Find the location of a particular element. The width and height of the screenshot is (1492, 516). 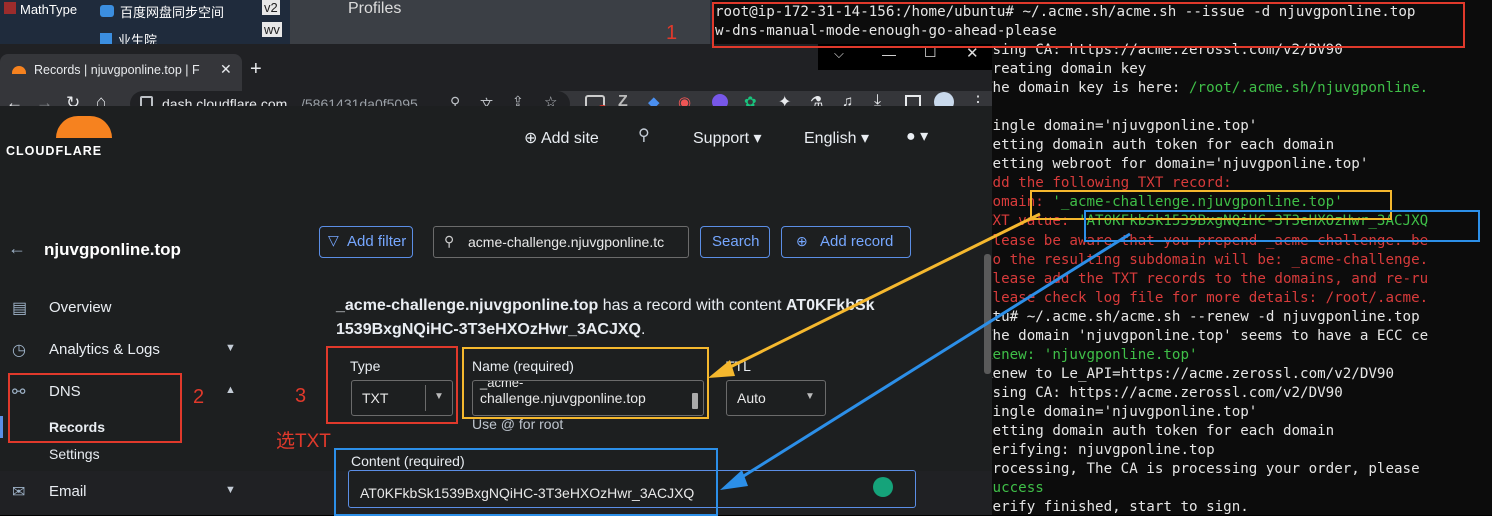

yellow-arrow-line is located at coordinates (880, 293).